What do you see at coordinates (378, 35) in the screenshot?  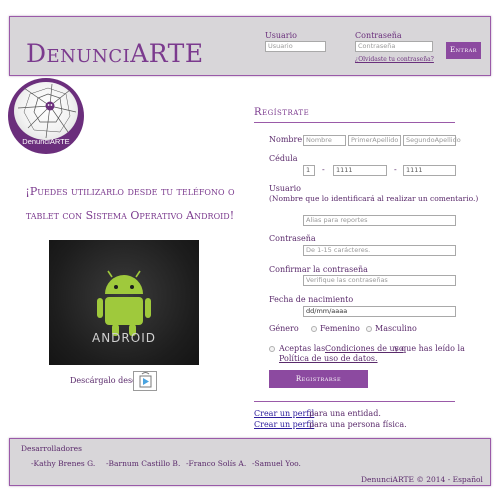 I see `login-pass-label: Contraseña` at bounding box center [378, 35].